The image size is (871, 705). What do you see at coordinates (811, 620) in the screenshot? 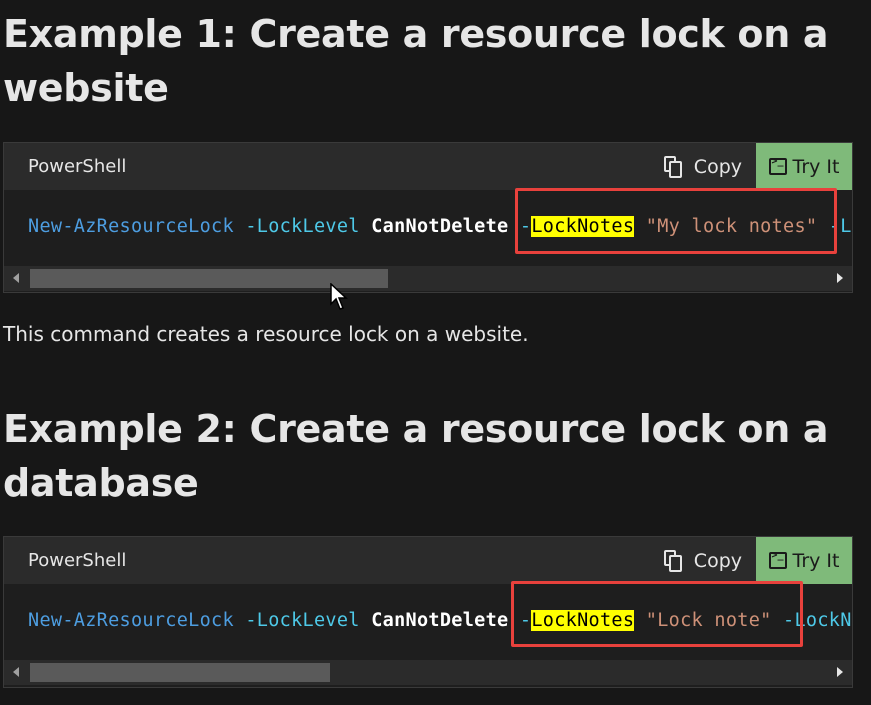
I see `trailing-token: -LockN` at bounding box center [811, 620].